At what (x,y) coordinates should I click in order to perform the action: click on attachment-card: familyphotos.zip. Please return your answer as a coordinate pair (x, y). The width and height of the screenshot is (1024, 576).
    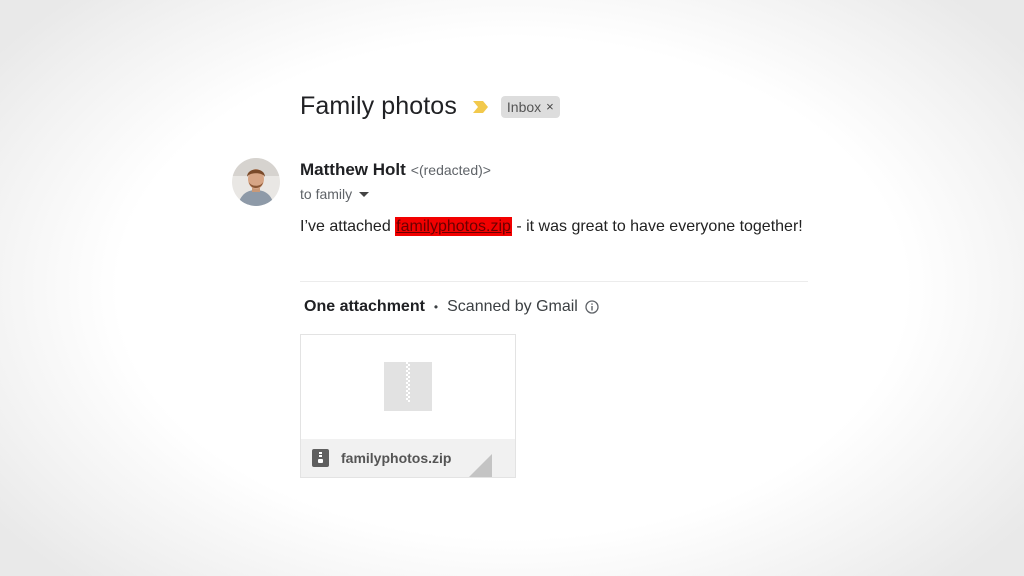
    Looking at the image, I should click on (408, 406).